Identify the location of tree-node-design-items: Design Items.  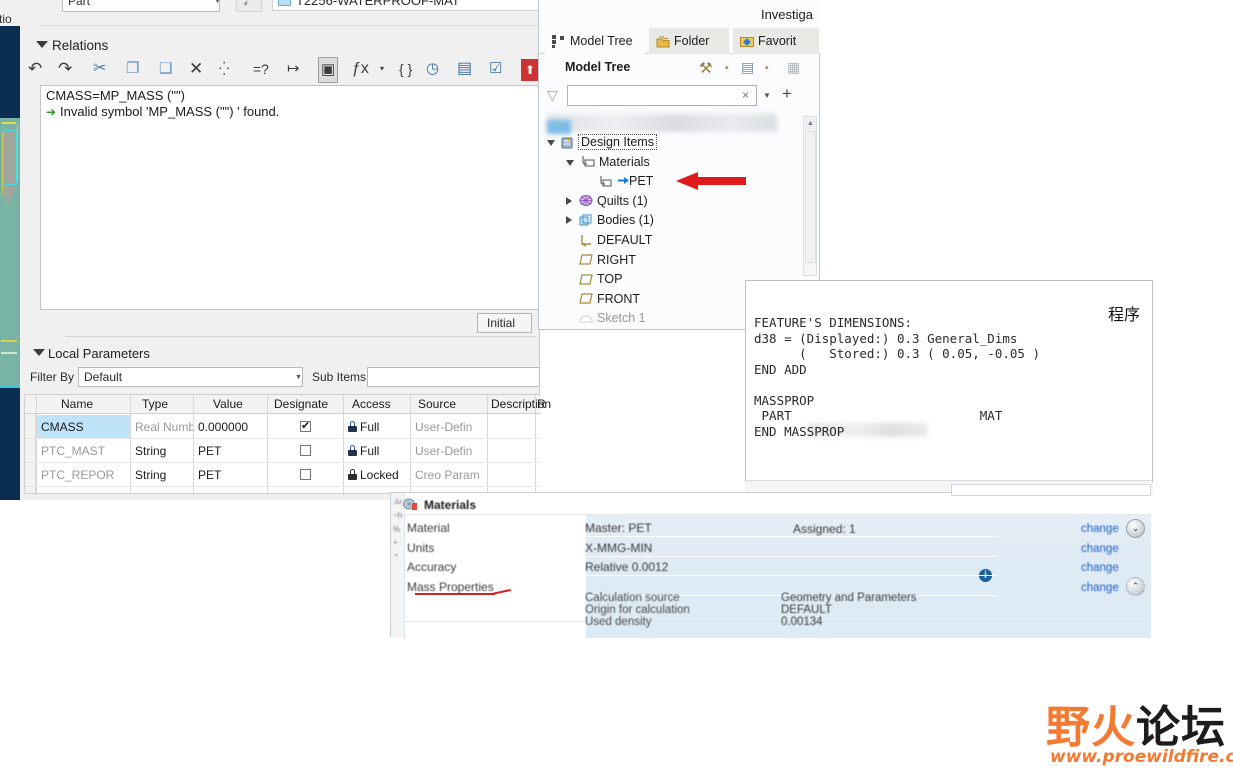
(602, 142).